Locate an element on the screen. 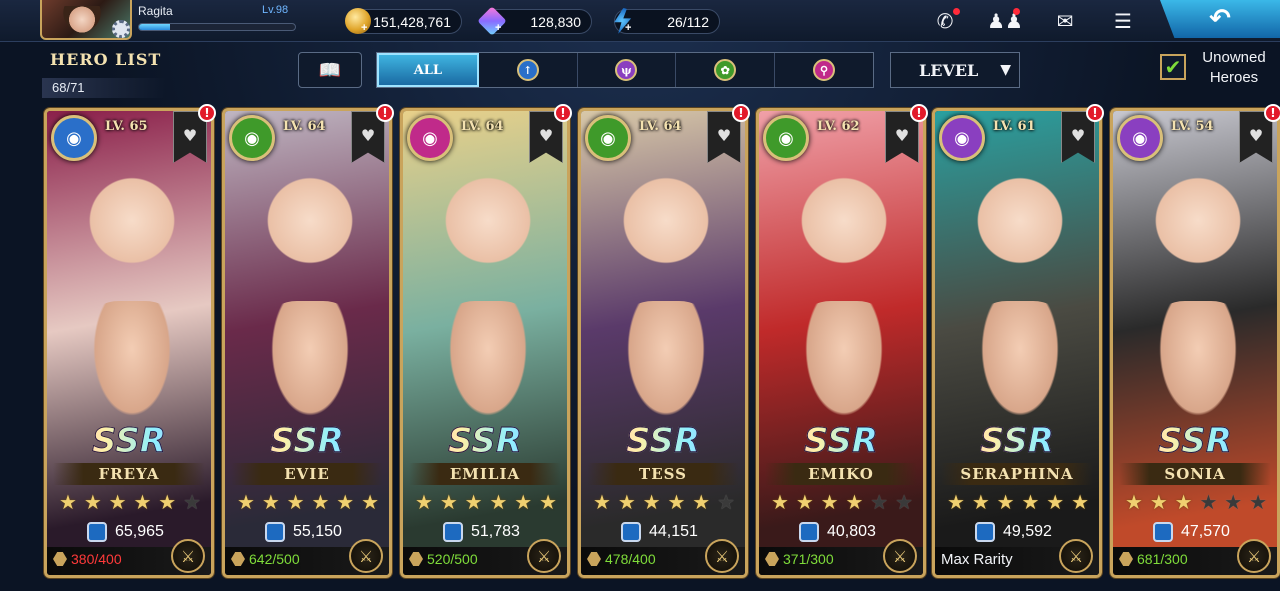 The image size is (1280, 591). xp-bar-fill is located at coordinates (155, 27).